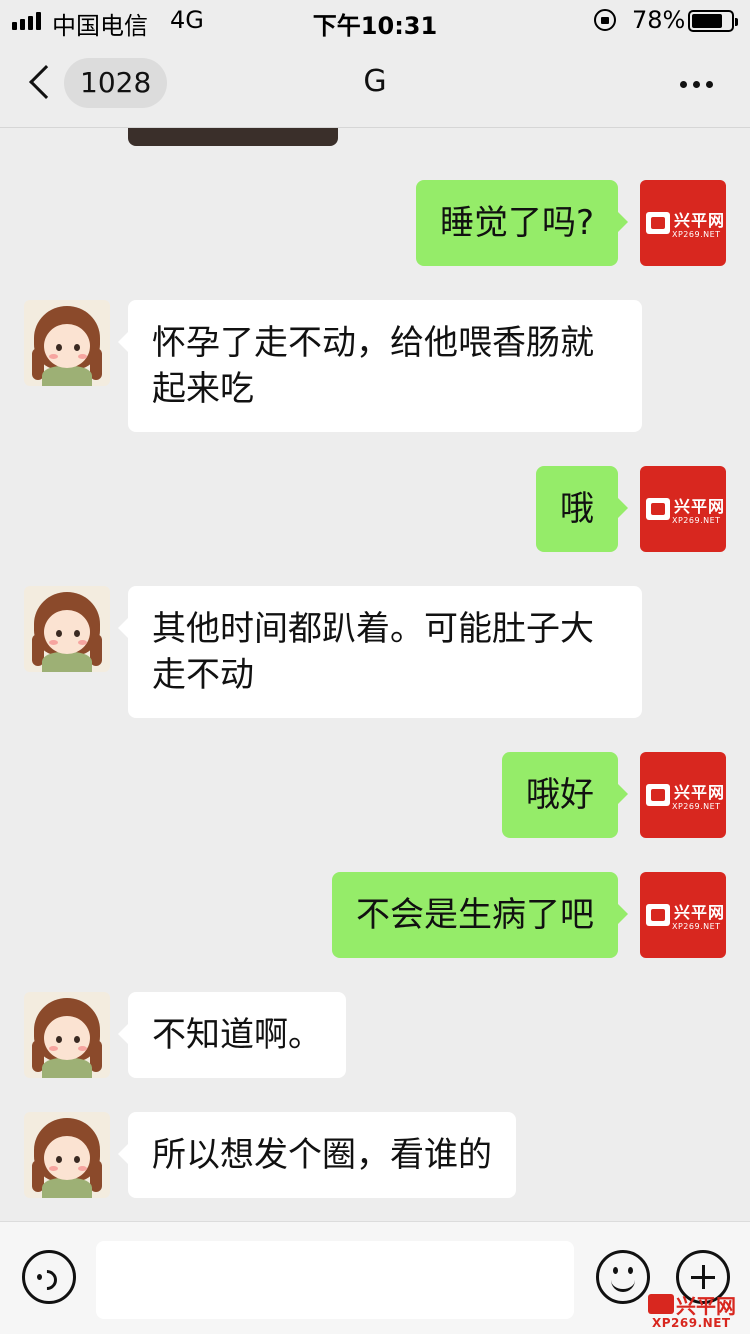 The width and height of the screenshot is (750, 1334). I want to click on incoming-message: 其他时间都趴着。可能肚子大走不动, so click(333, 652).